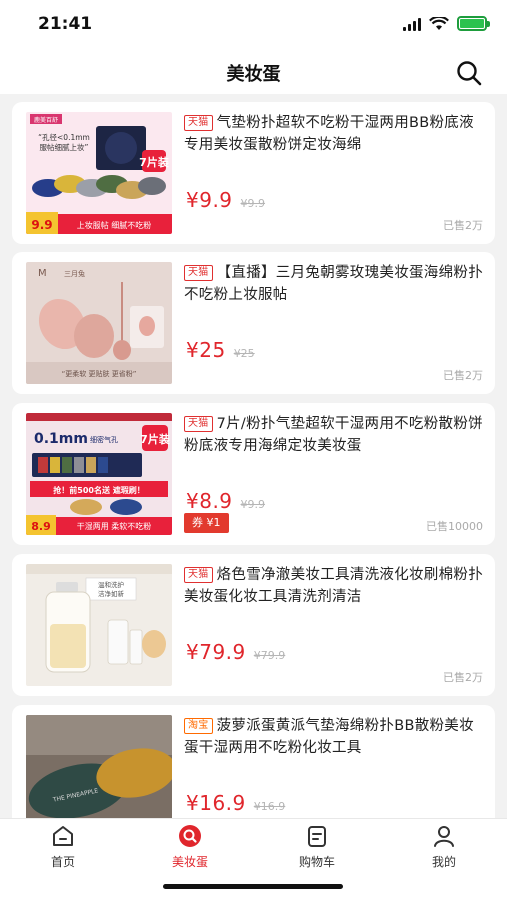 The image size is (507, 900). Describe the element at coordinates (111, 593) in the screenshot. I see `image-caption: 洁净如新` at that location.